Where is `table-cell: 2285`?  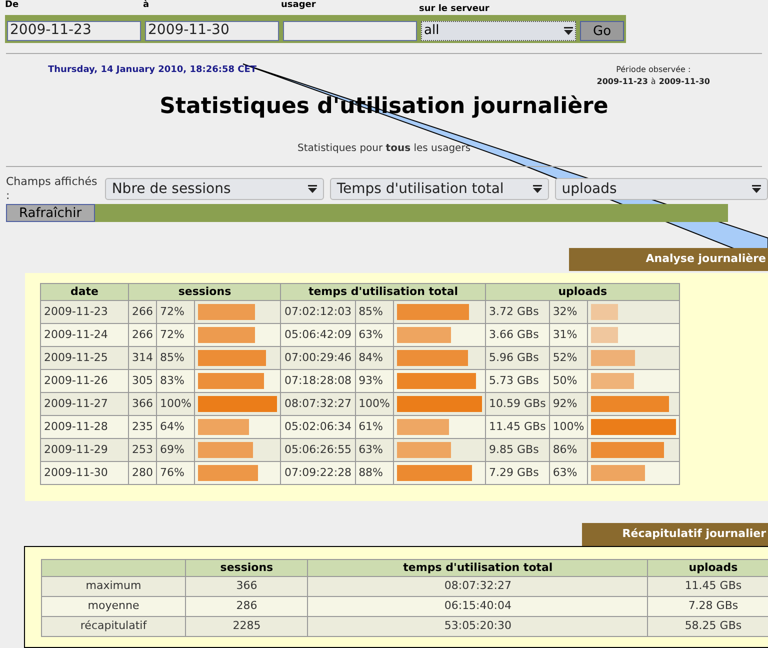 table-cell: 2285 is located at coordinates (247, 626).